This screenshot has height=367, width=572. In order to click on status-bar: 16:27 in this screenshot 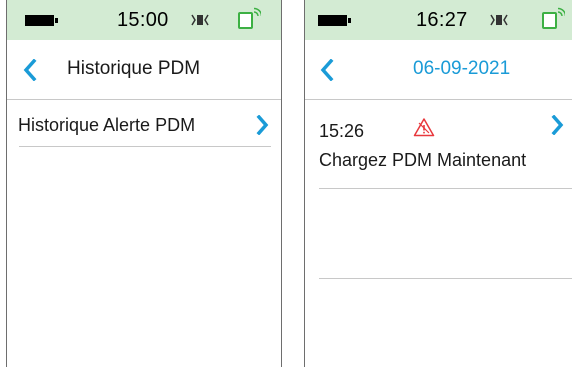, I will do `click(438, 20)`.